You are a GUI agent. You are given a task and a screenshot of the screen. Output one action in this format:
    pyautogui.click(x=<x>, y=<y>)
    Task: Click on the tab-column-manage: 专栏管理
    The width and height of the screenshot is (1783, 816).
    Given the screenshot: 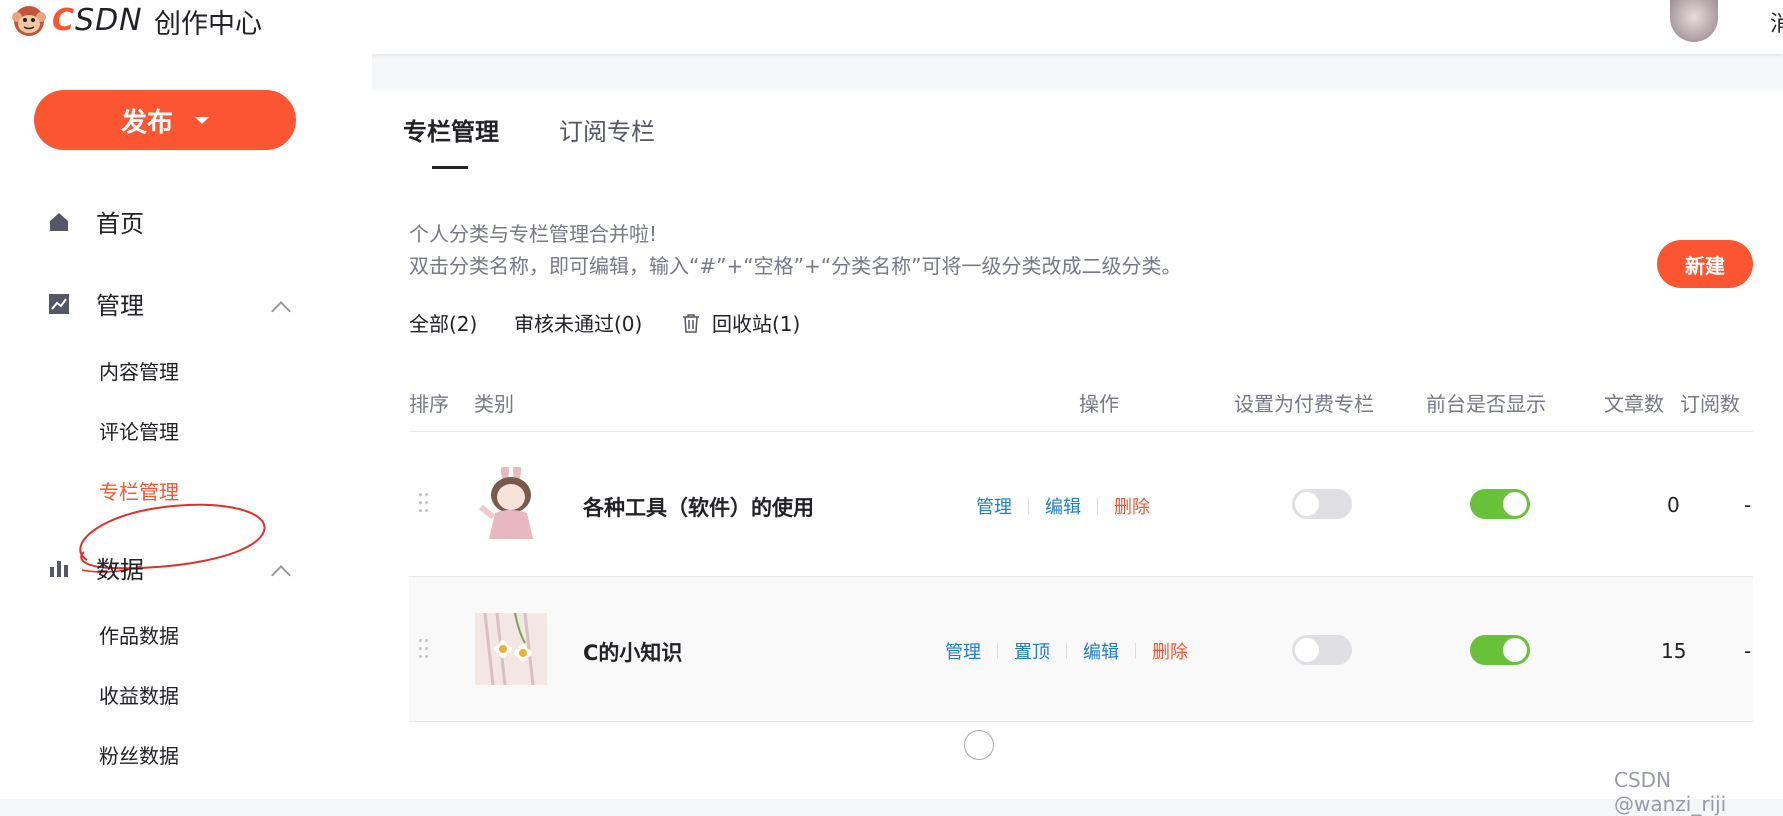 What is the action you would take?
    pyautogui.click(x=451, y=129)
    